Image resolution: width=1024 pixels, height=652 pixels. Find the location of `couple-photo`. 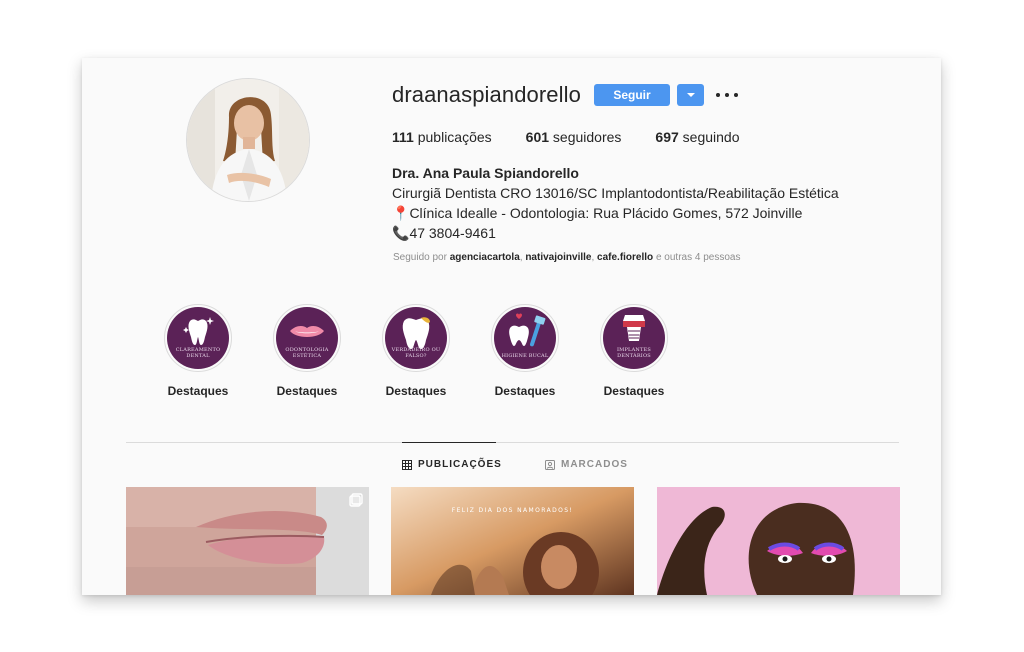

couple-photo is located at coordinates (512, 541).